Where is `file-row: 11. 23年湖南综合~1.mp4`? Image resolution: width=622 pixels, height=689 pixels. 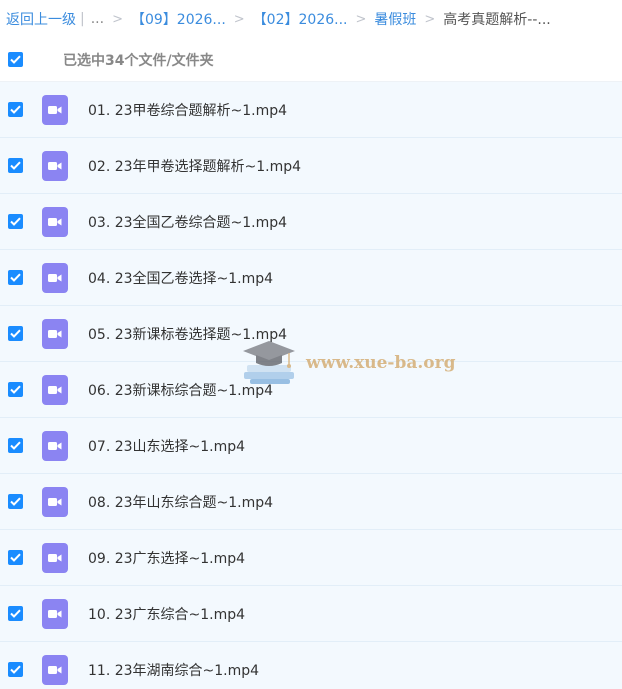 file-row: 11. 23年湖南综合~1.mp4 is located at coordinates (311, 665).